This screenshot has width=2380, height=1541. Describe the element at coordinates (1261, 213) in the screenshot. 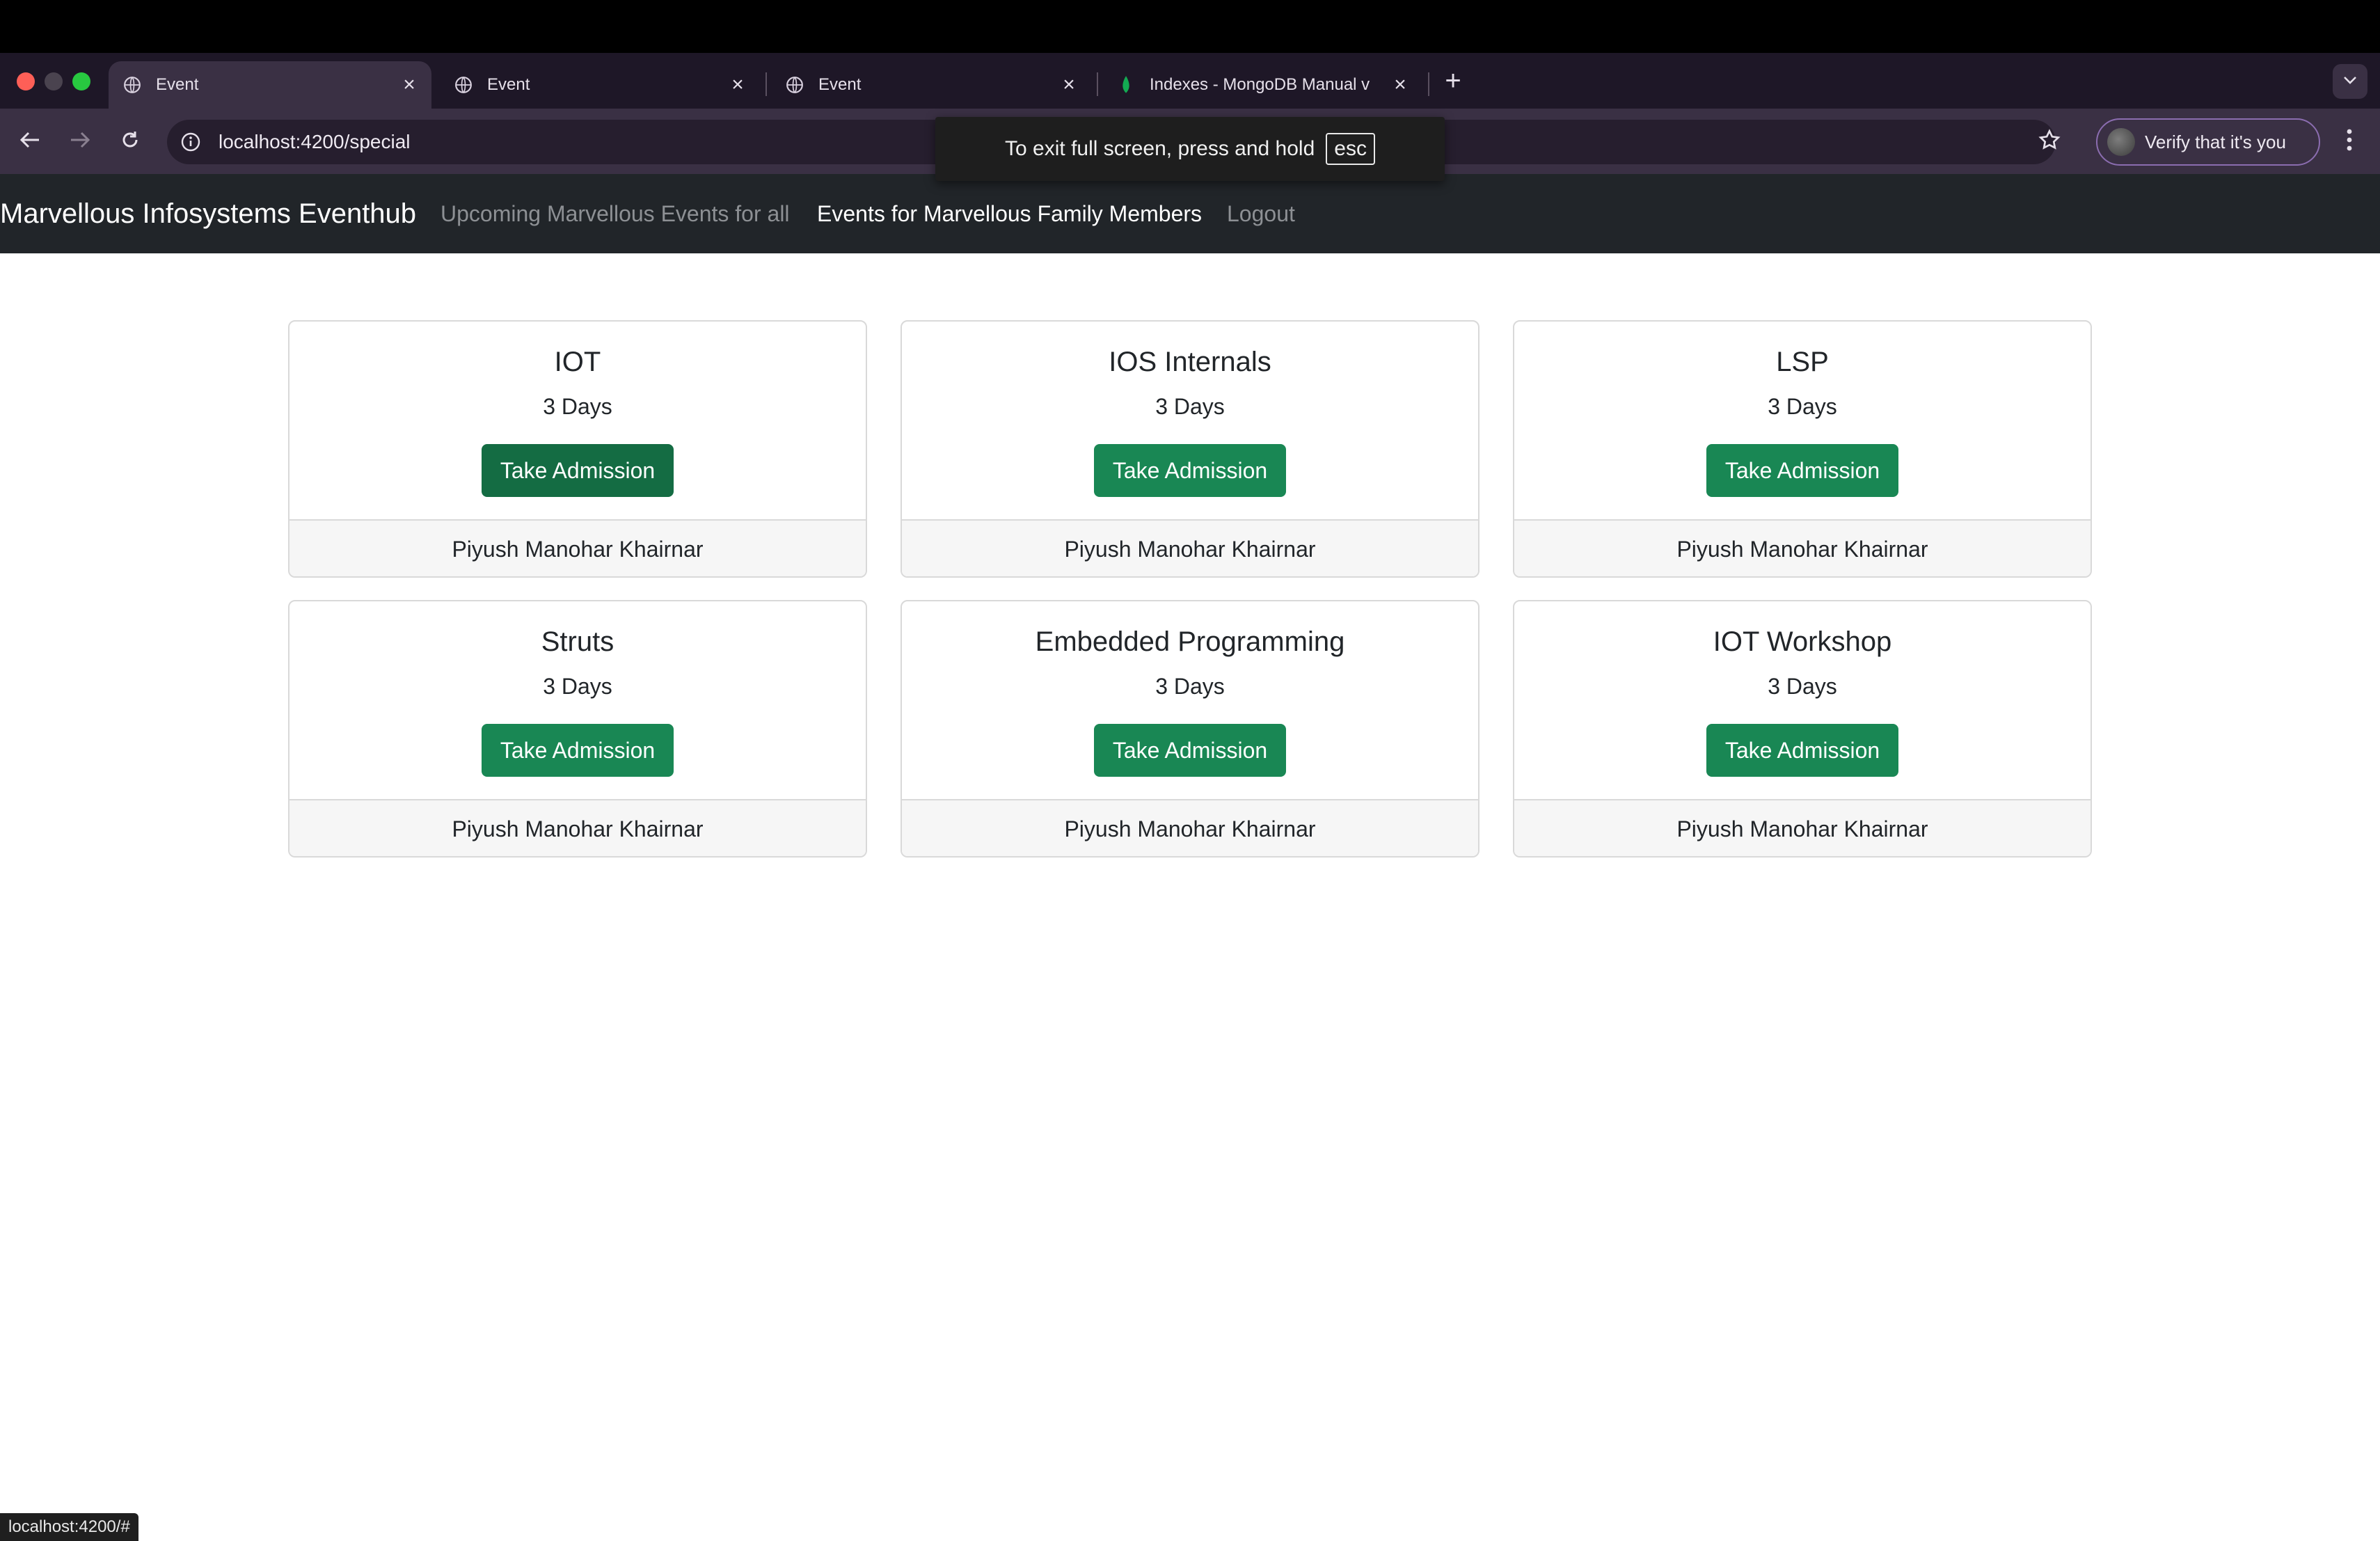

I see `nav-link-logout: Logout` at that location.